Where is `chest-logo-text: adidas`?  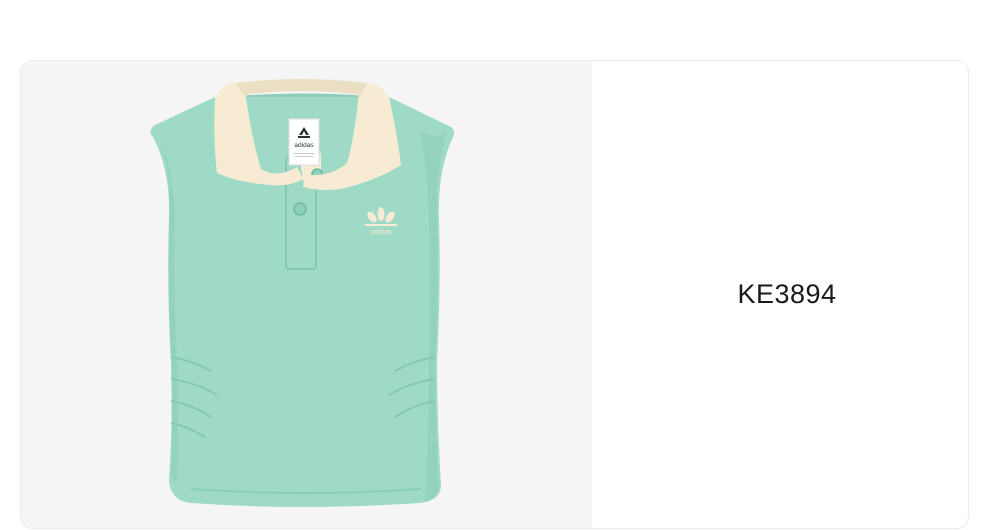
chest-logo-text: adidas is located at coordinates (381, 232).